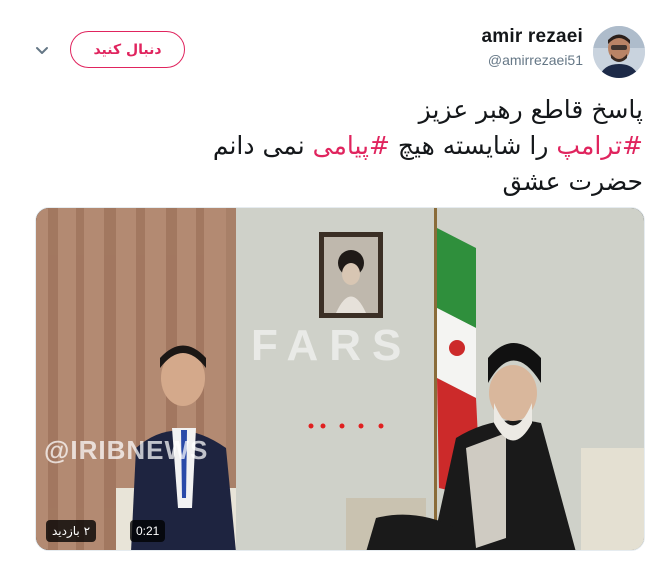 The width and height of the screenshot is (665, 572). I want to click on chevron-down-icon, so click(42, 50).